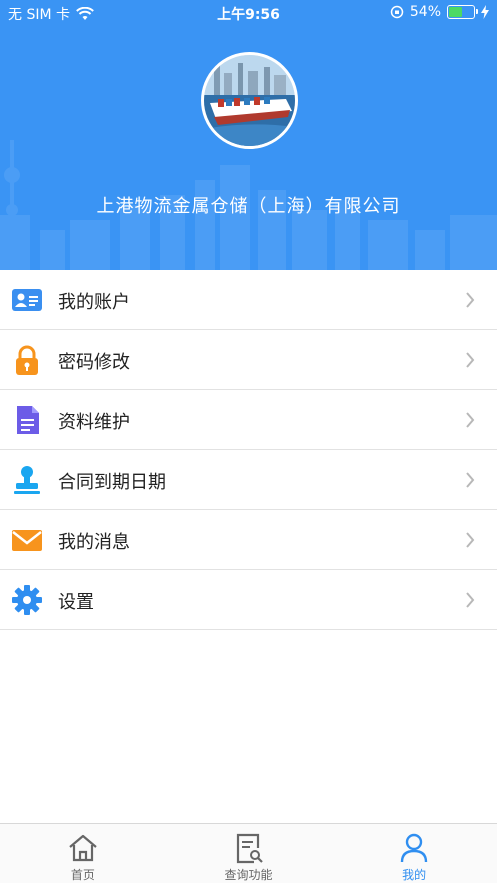  What do you see at coordinates (248, 206) in the screenshot?
I see `company-name: 上港物流金属仓储（上海）有限公司` at bounding box center [248, 206].